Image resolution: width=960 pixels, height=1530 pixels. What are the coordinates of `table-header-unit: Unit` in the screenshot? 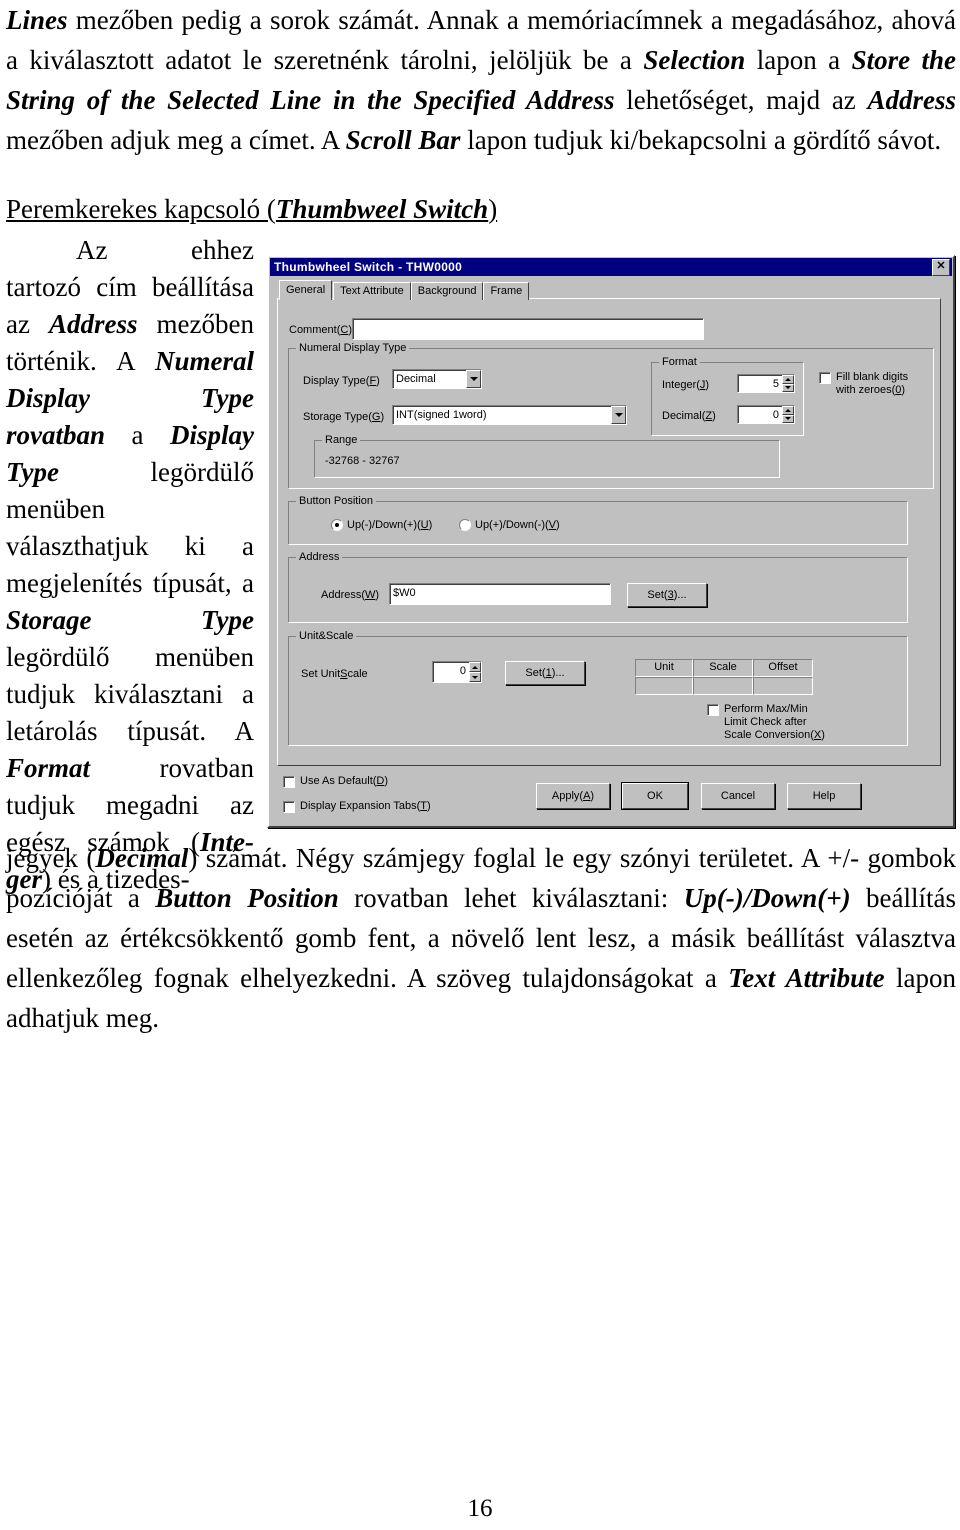 It's located at (664, 668).